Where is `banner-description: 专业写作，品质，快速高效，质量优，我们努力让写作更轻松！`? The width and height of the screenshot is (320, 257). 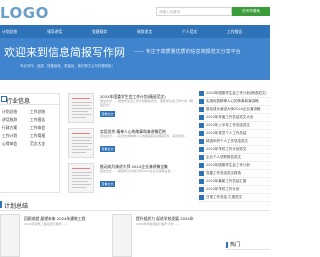
banner-description: 专业写作，品质，快速高效，质量优，我们努力让写作更轻松！ is located at coordinates (67, 66).